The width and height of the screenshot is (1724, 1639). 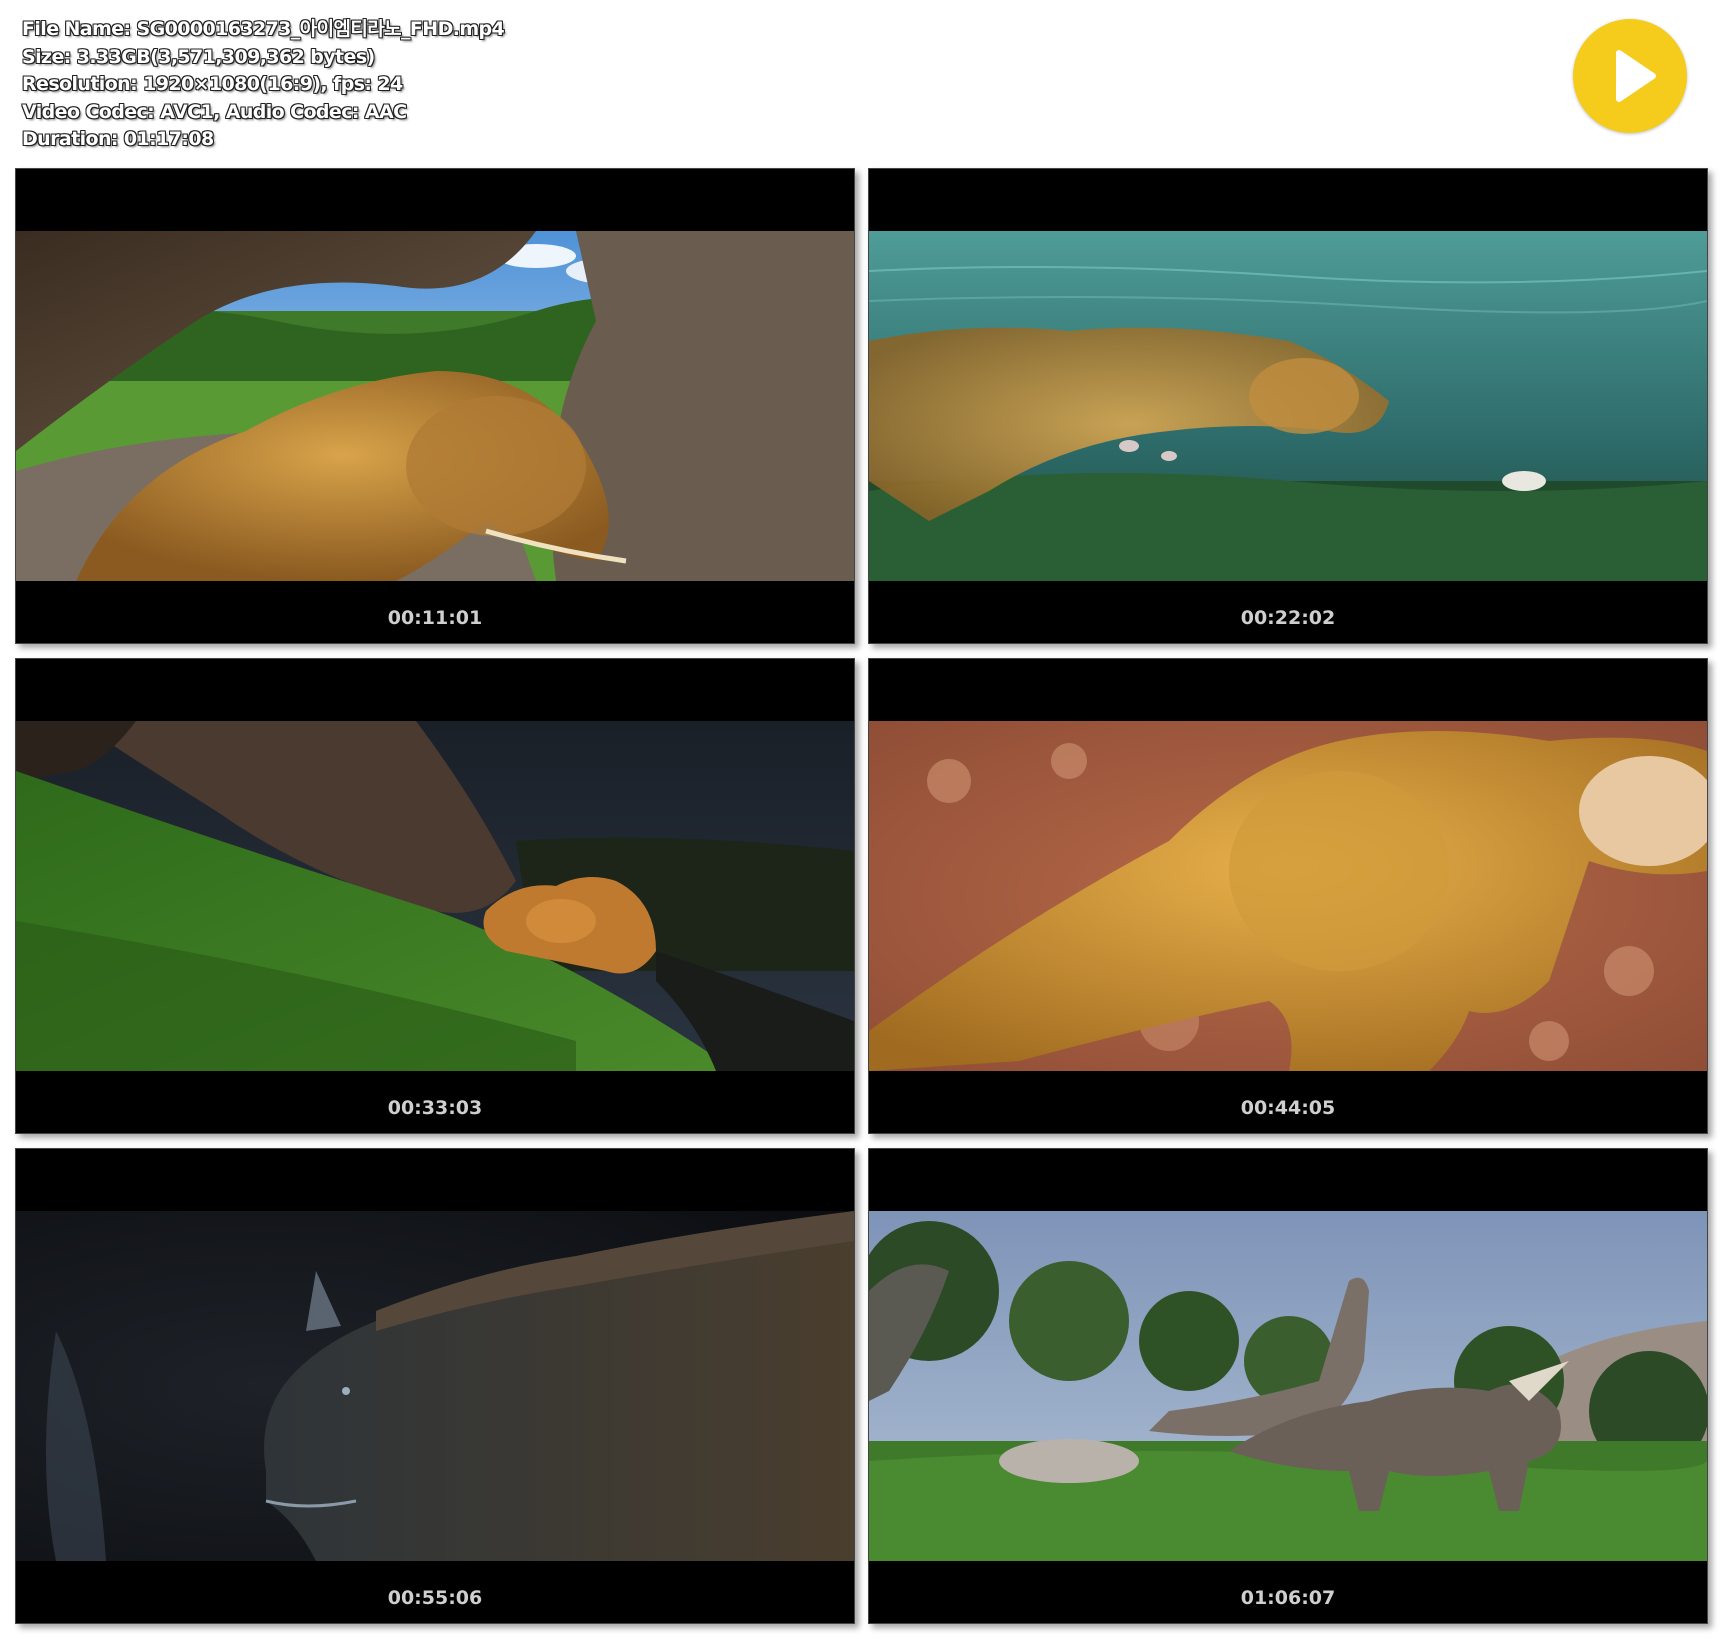 I want to click on frame-triceratops-in-forest, so click(x=1288, y=1386).